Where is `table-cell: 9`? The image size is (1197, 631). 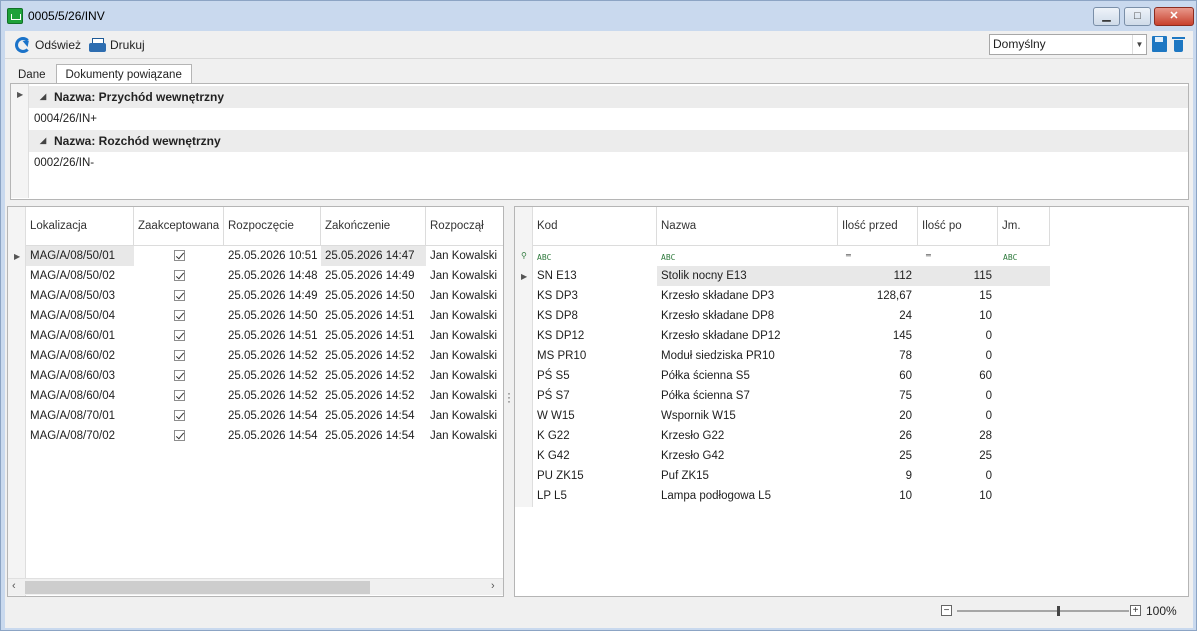 table-cell: 9 is located at coordinates (878, 476).